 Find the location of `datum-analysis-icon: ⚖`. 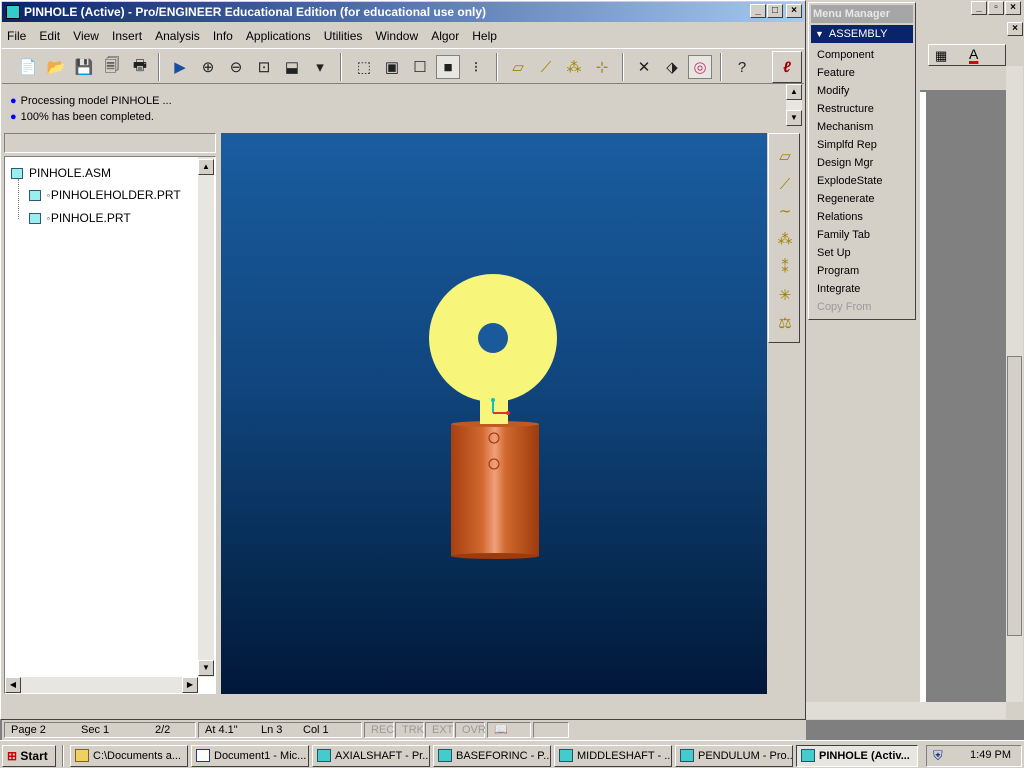

datum-analysis-icon: ⚖ is located at coordinates (785, 323).